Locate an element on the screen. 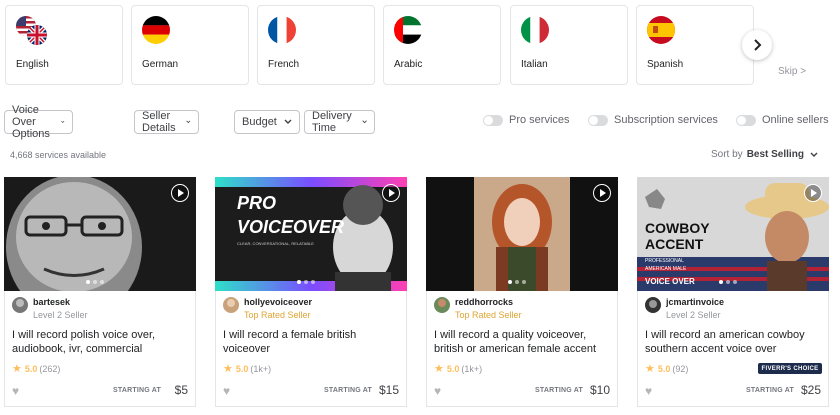 The width and height of the screenshot is (840, 415). toggle-subscription-services: Subscription services is located at coordinates (653, 120).